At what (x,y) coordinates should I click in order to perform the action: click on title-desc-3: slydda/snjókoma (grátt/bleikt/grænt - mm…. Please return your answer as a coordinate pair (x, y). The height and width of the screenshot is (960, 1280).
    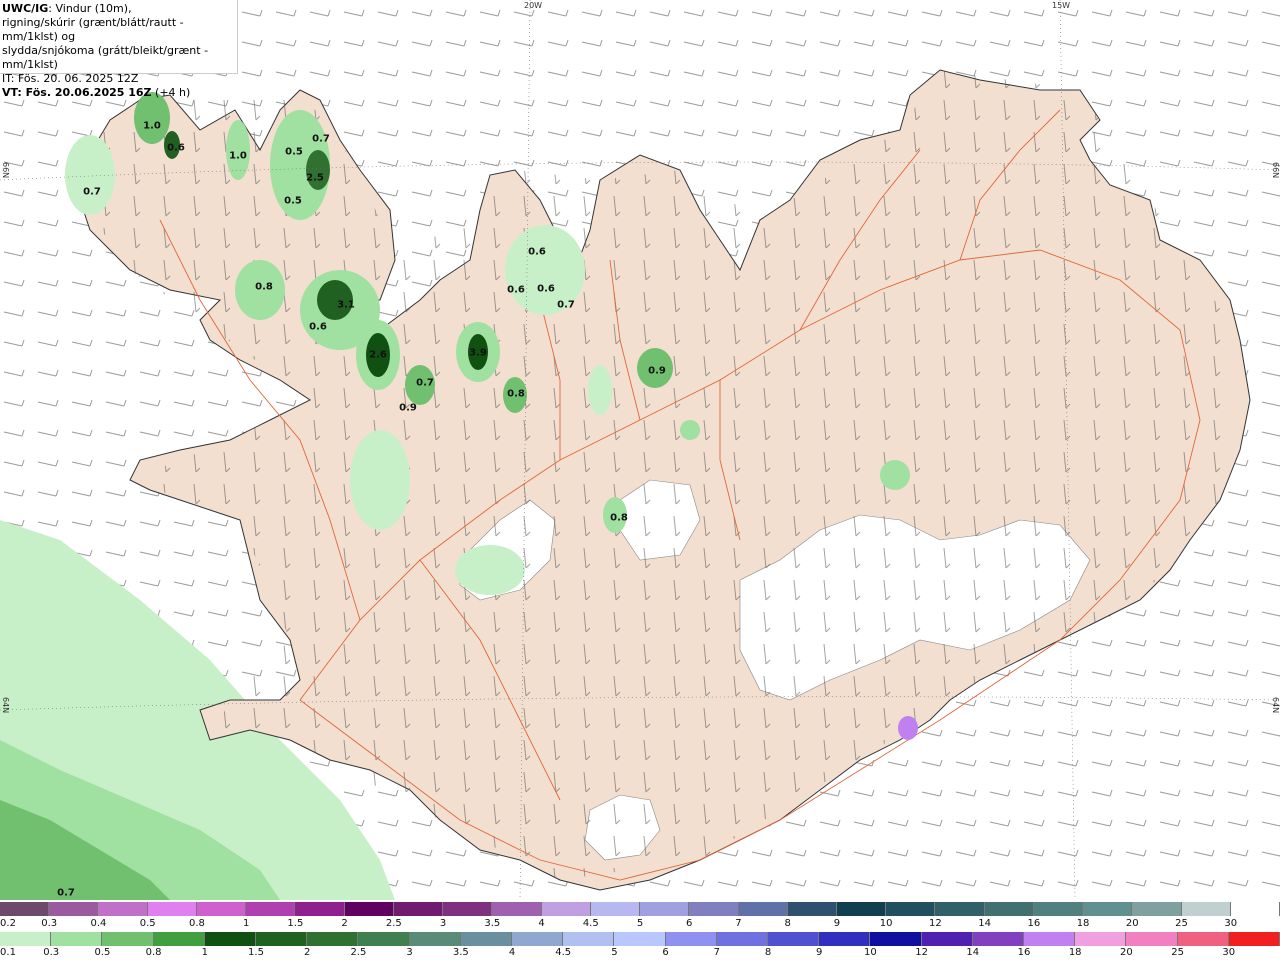
    Looking at the image, I should click on (105, 57).